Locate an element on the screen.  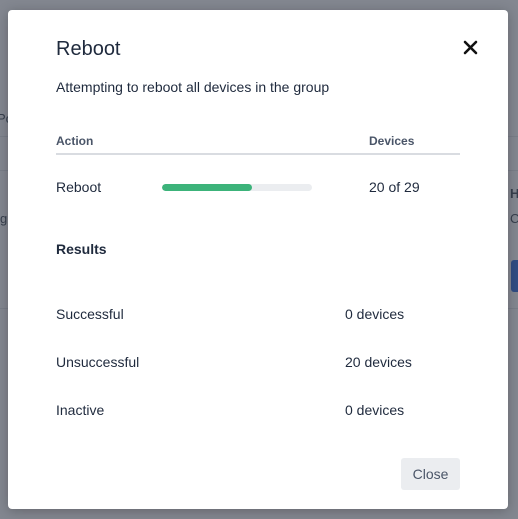
results-heading: Results is located at coordinates (81, 249).